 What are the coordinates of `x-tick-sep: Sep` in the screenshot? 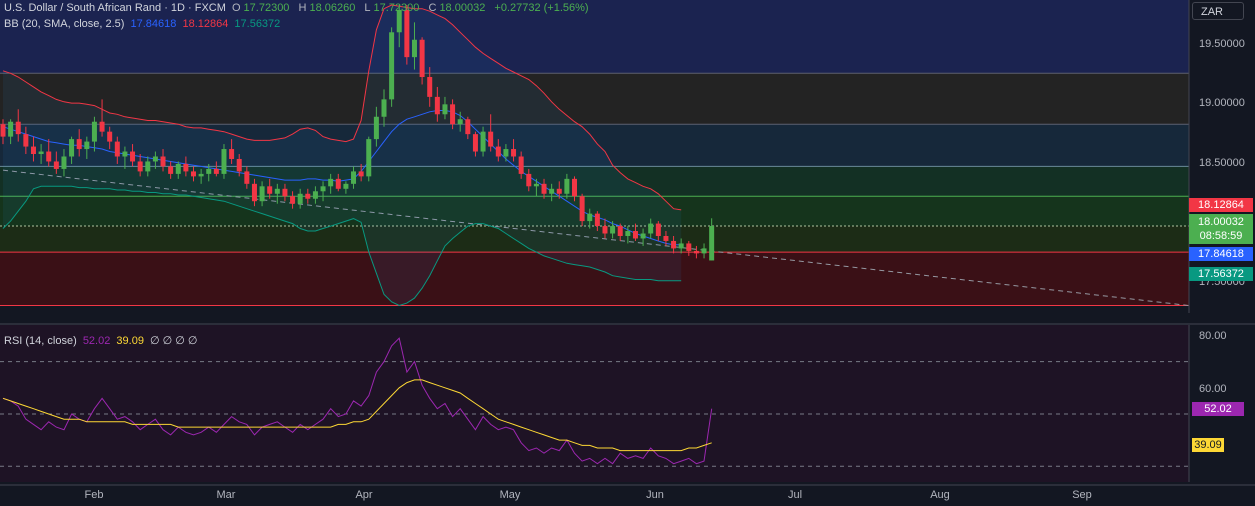 It's located at (1082, 495).